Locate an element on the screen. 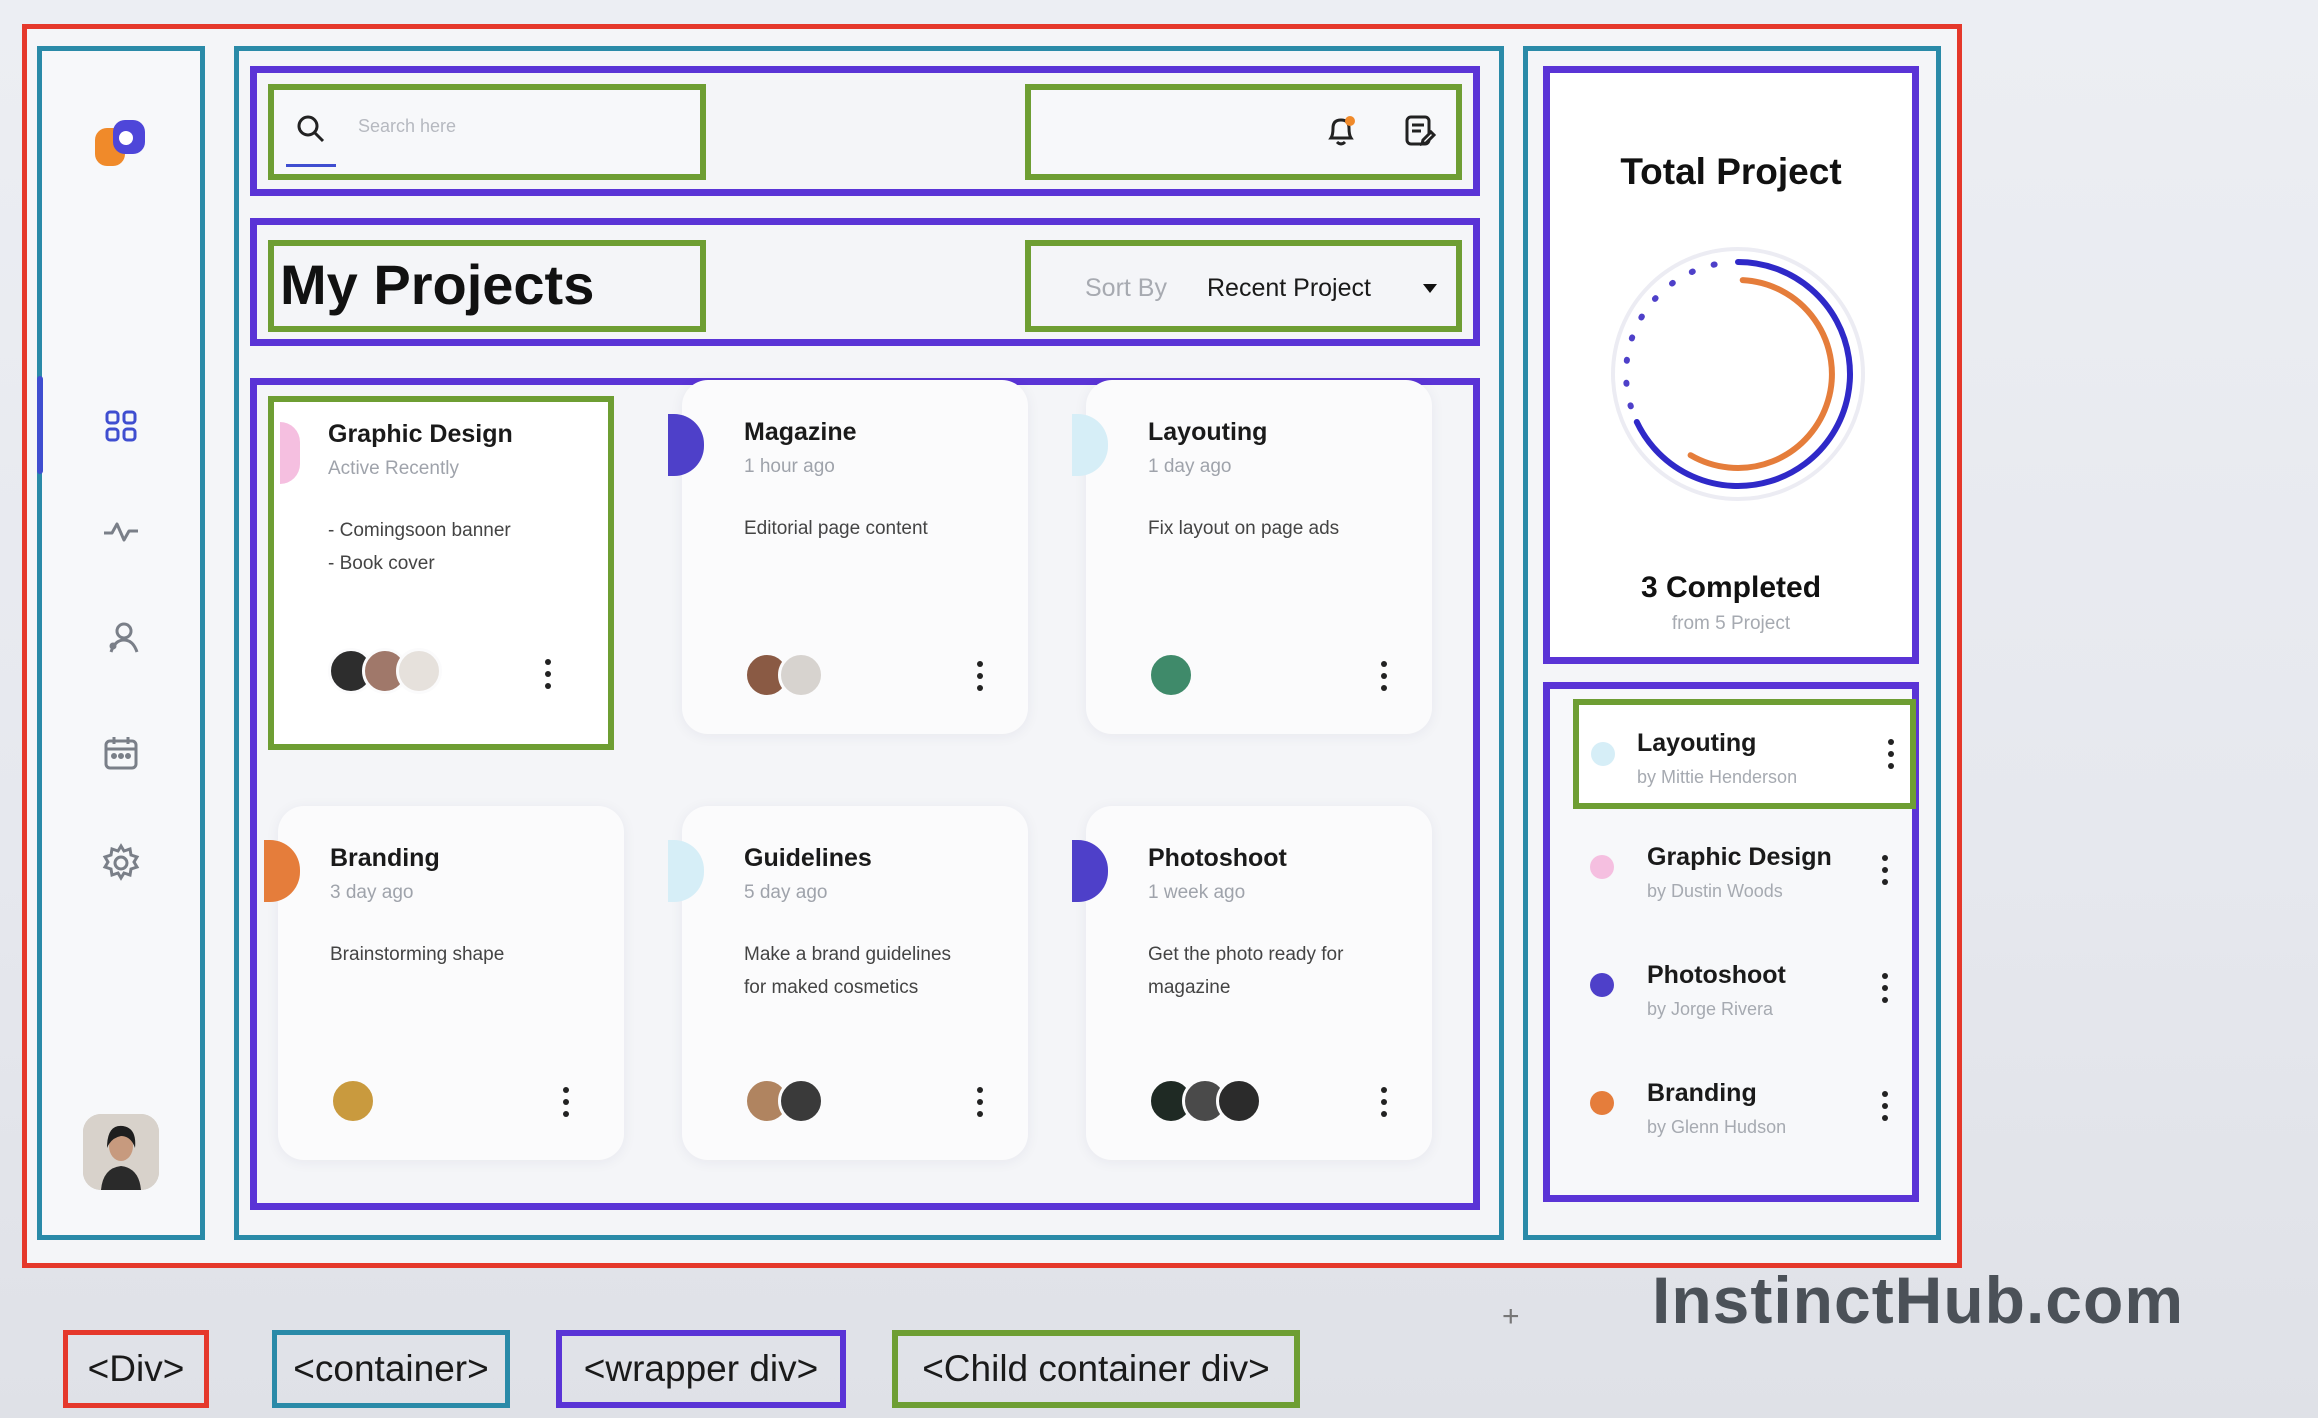 The image size is (2318, 1418). search-box: Search here is located at coordinates (487, 132).